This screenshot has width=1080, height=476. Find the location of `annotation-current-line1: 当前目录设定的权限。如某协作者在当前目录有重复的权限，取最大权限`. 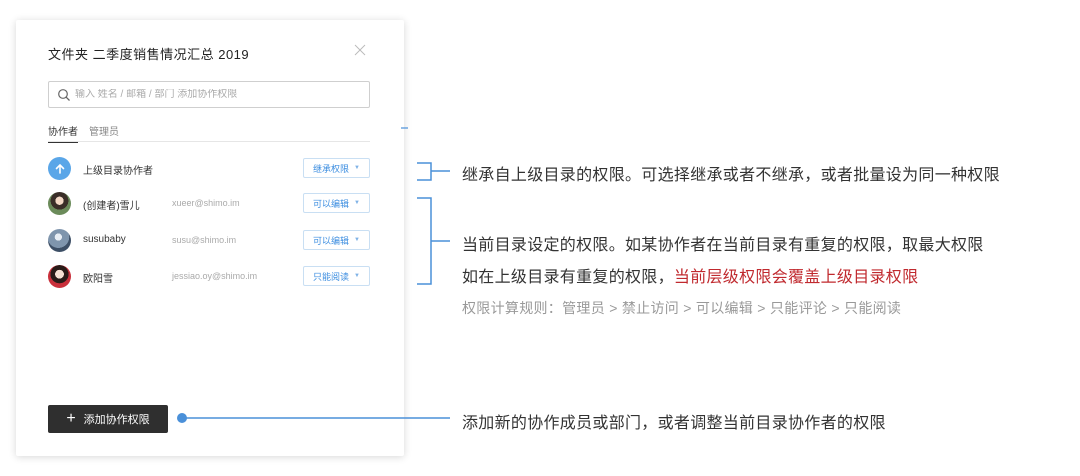

annotation-current-line1: 当前目录设定的权限。如某协作者在当前目录有重复的权限，取最大权限 is located at coordinates (723, 245).